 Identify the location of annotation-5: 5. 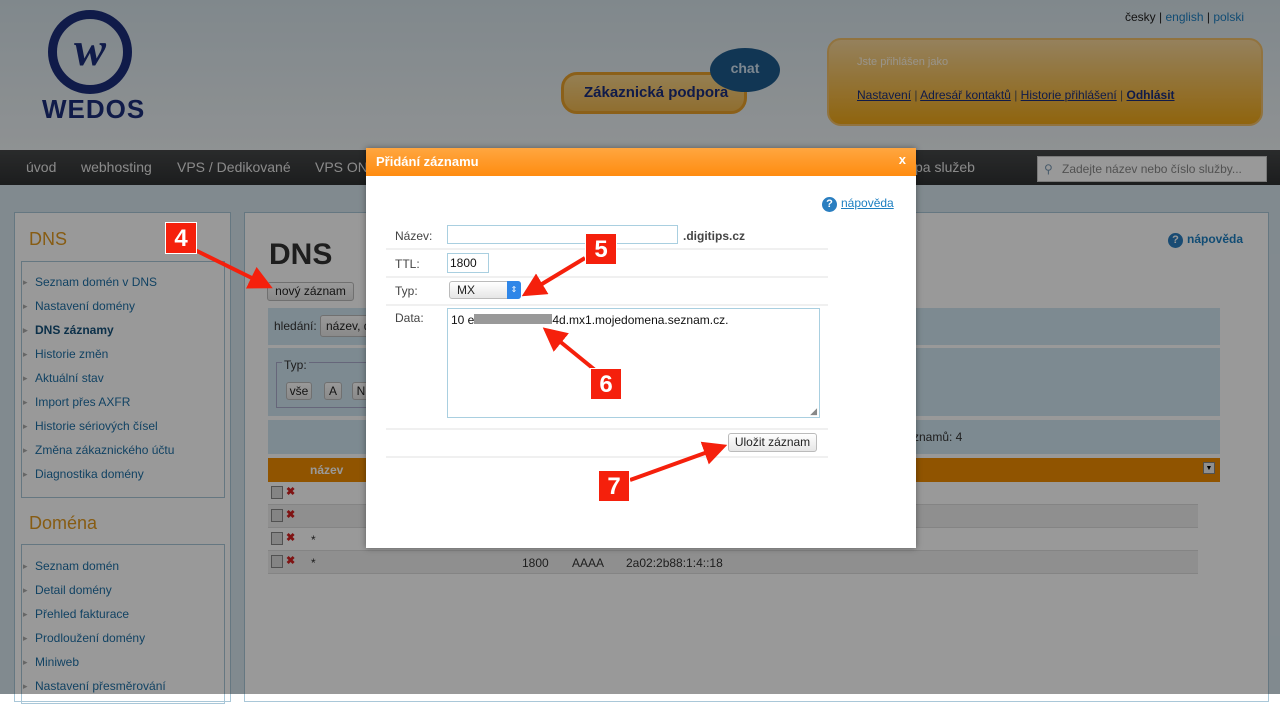
(601, 249).